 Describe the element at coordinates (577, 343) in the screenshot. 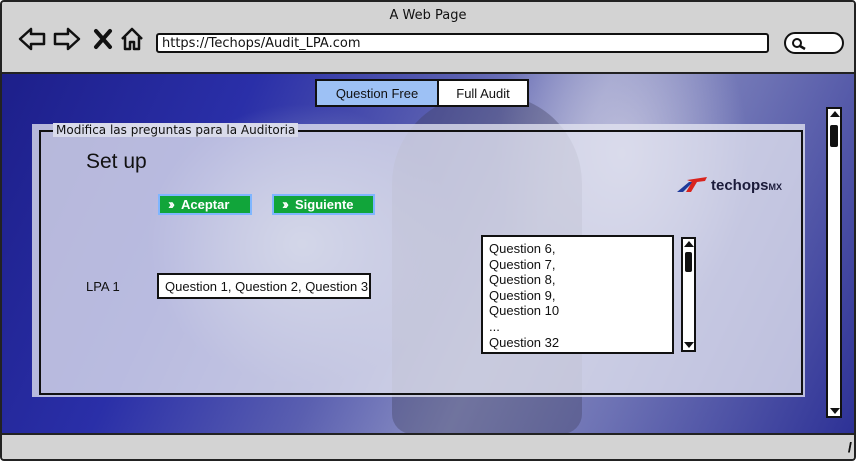

I see `question-list-item: Question 32` at that location.